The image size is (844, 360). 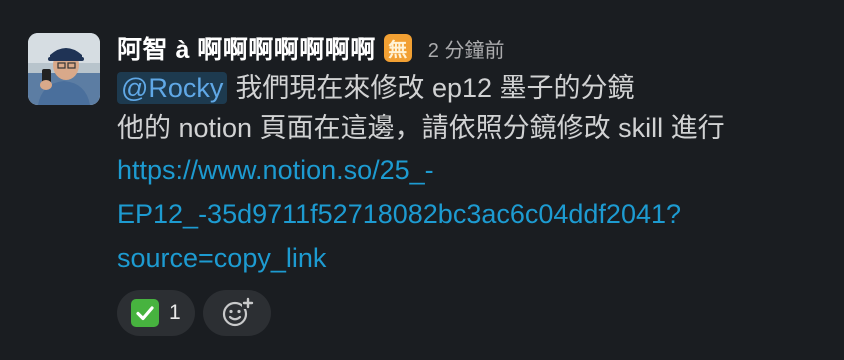 I want to click on message-header: 阿智 à 啊啊啊啊啊啊啊 無 2 分鐘前, so click(x=470, y=48).